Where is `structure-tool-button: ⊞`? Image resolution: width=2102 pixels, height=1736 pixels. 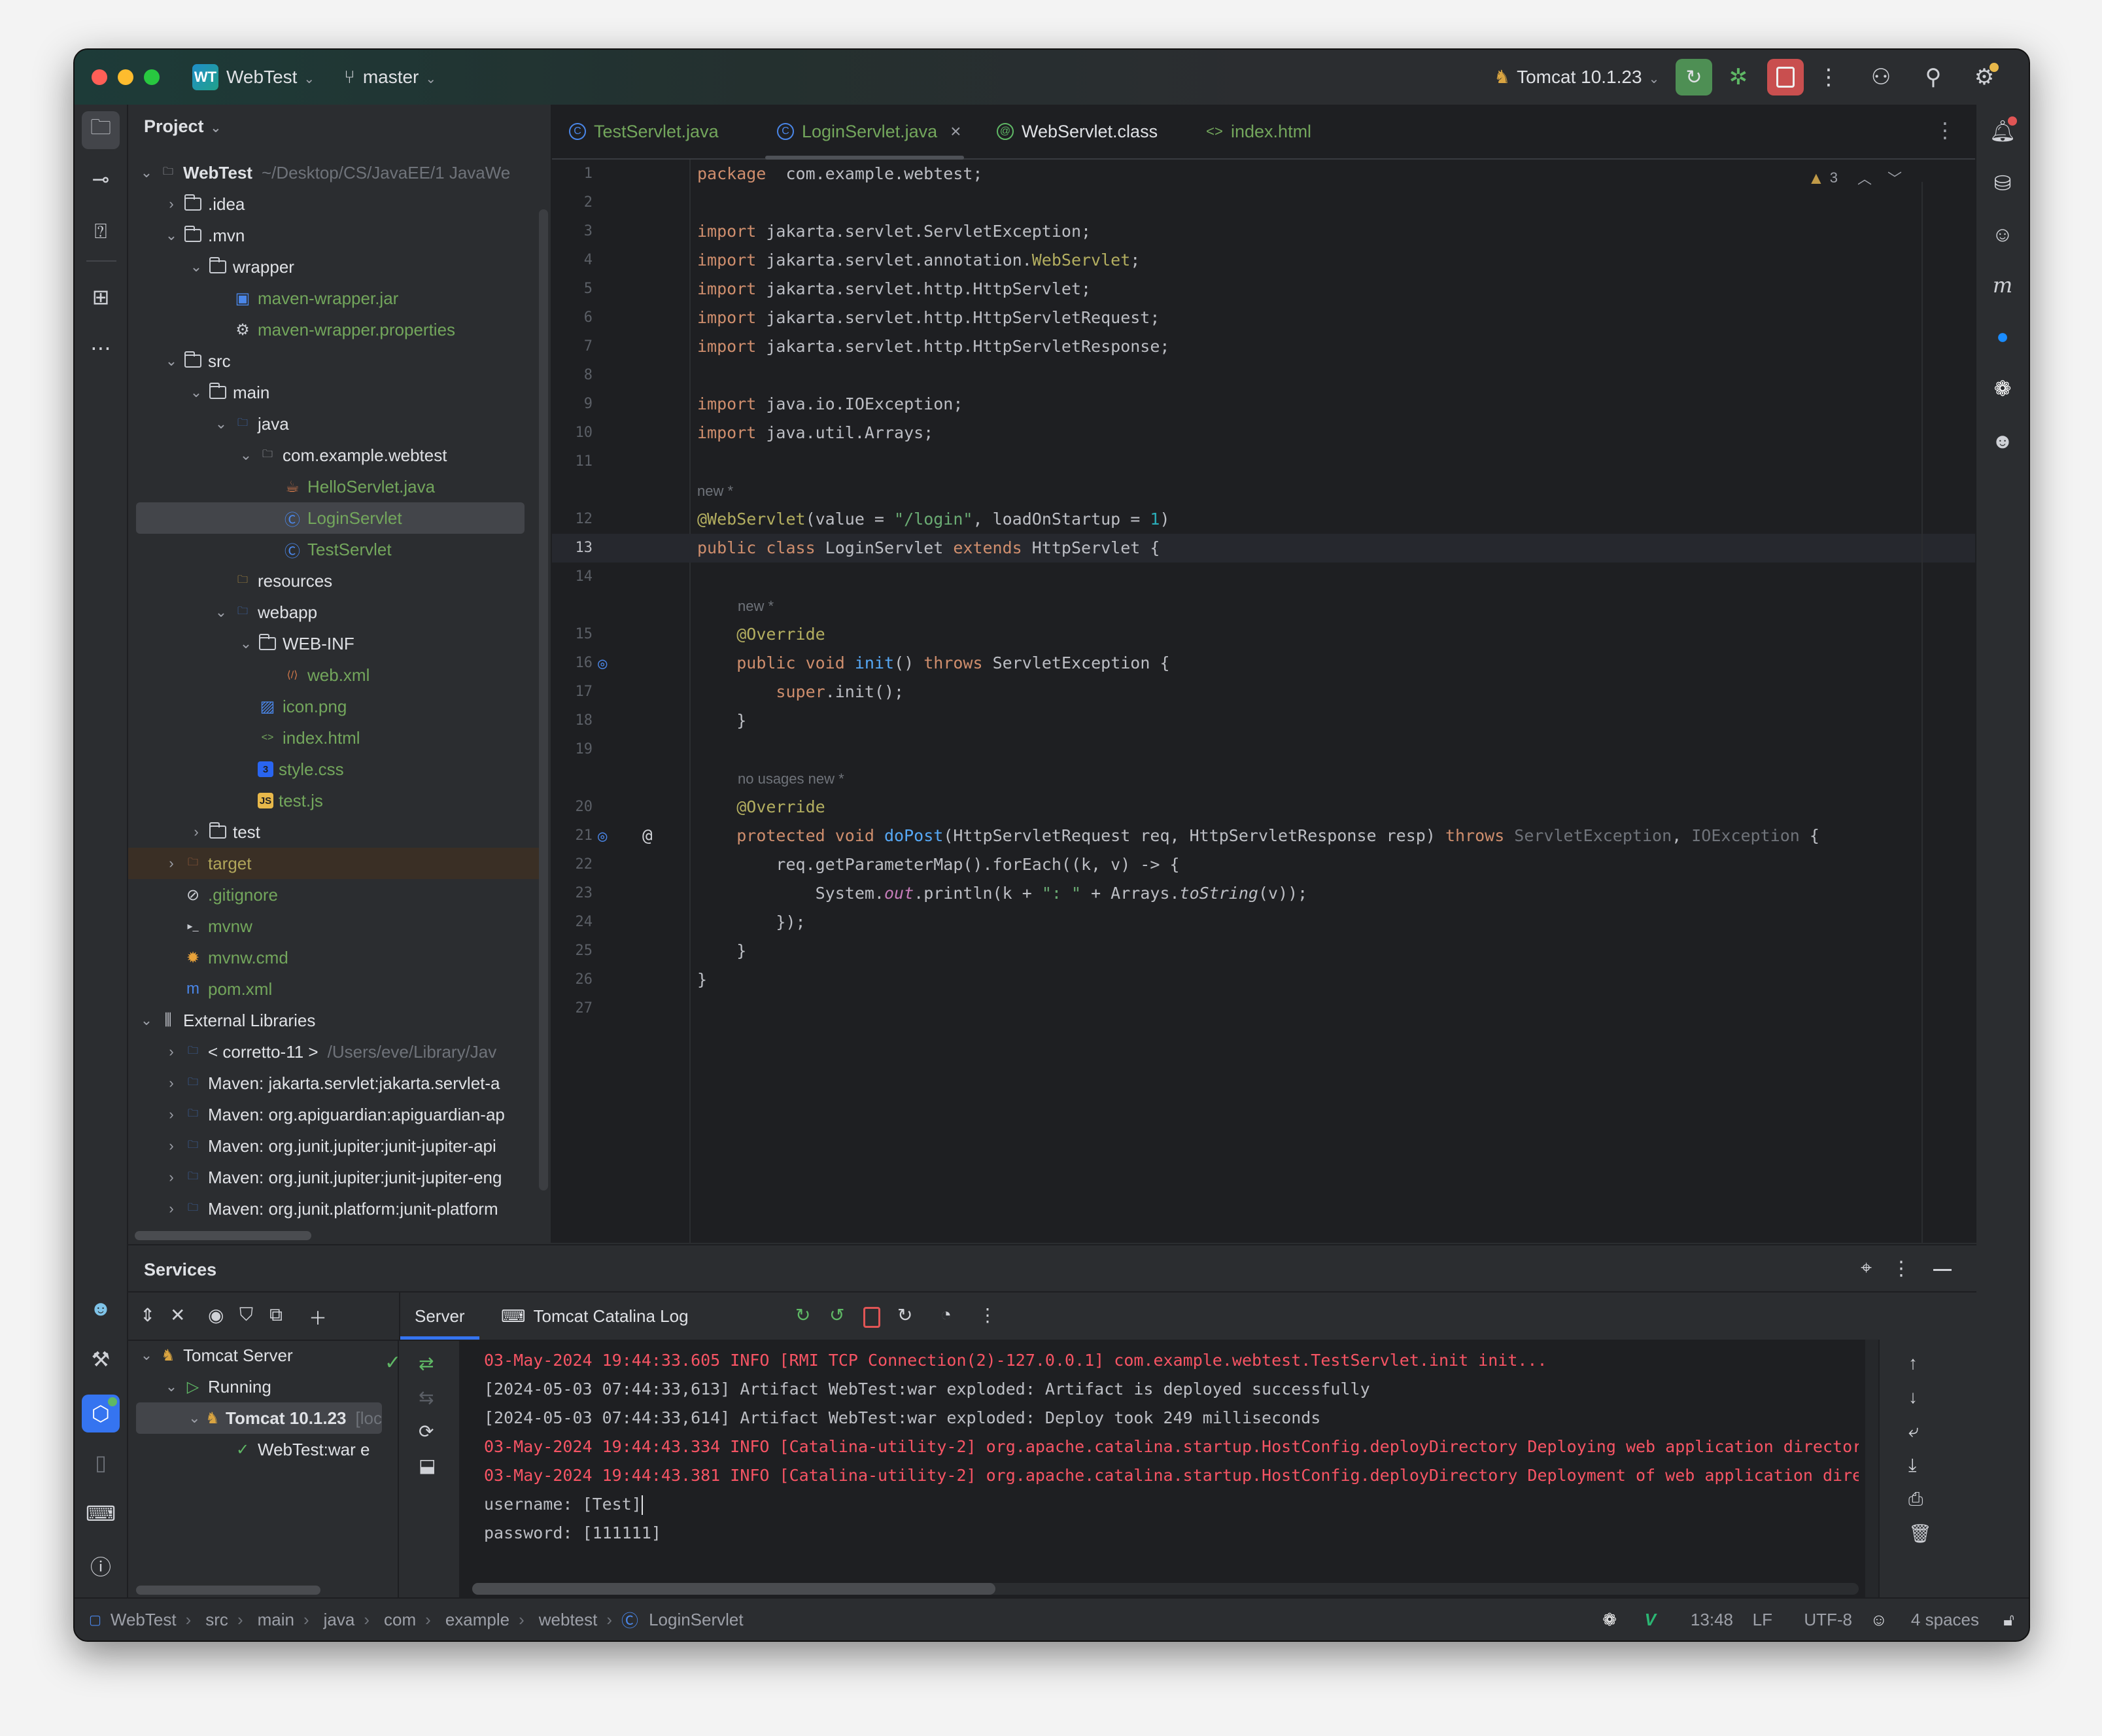
structure-tool-button: ⊞ is located at coordinates (100, 297).